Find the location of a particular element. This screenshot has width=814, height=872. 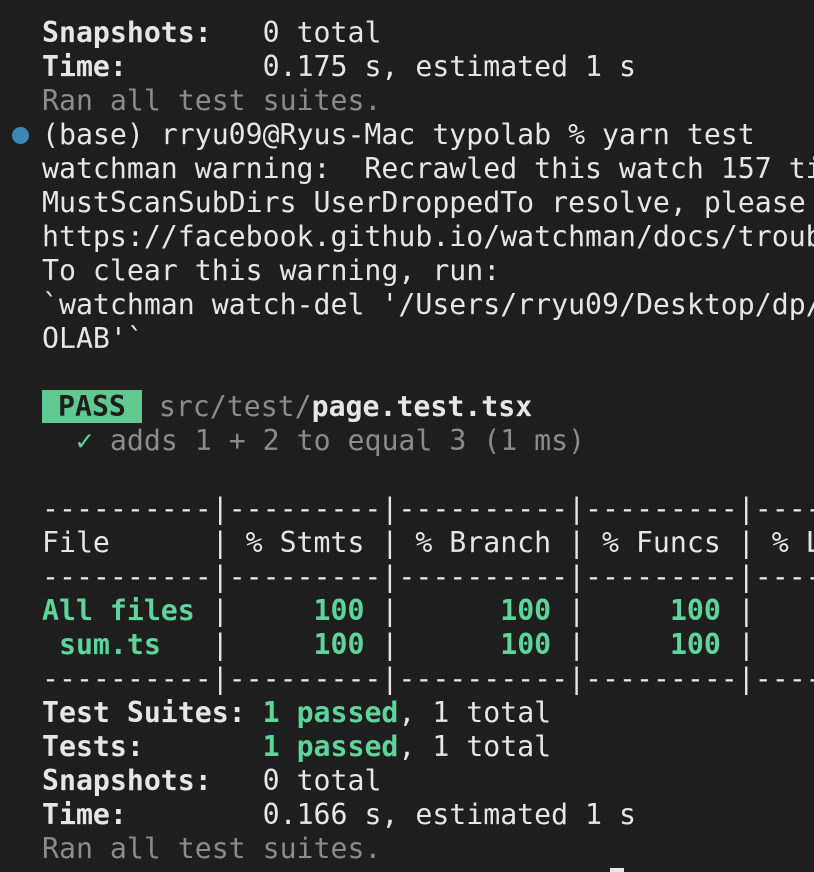

coverage-row: sum.ts | 100 | 100 | 100 | is located at coordinates (428, 644).